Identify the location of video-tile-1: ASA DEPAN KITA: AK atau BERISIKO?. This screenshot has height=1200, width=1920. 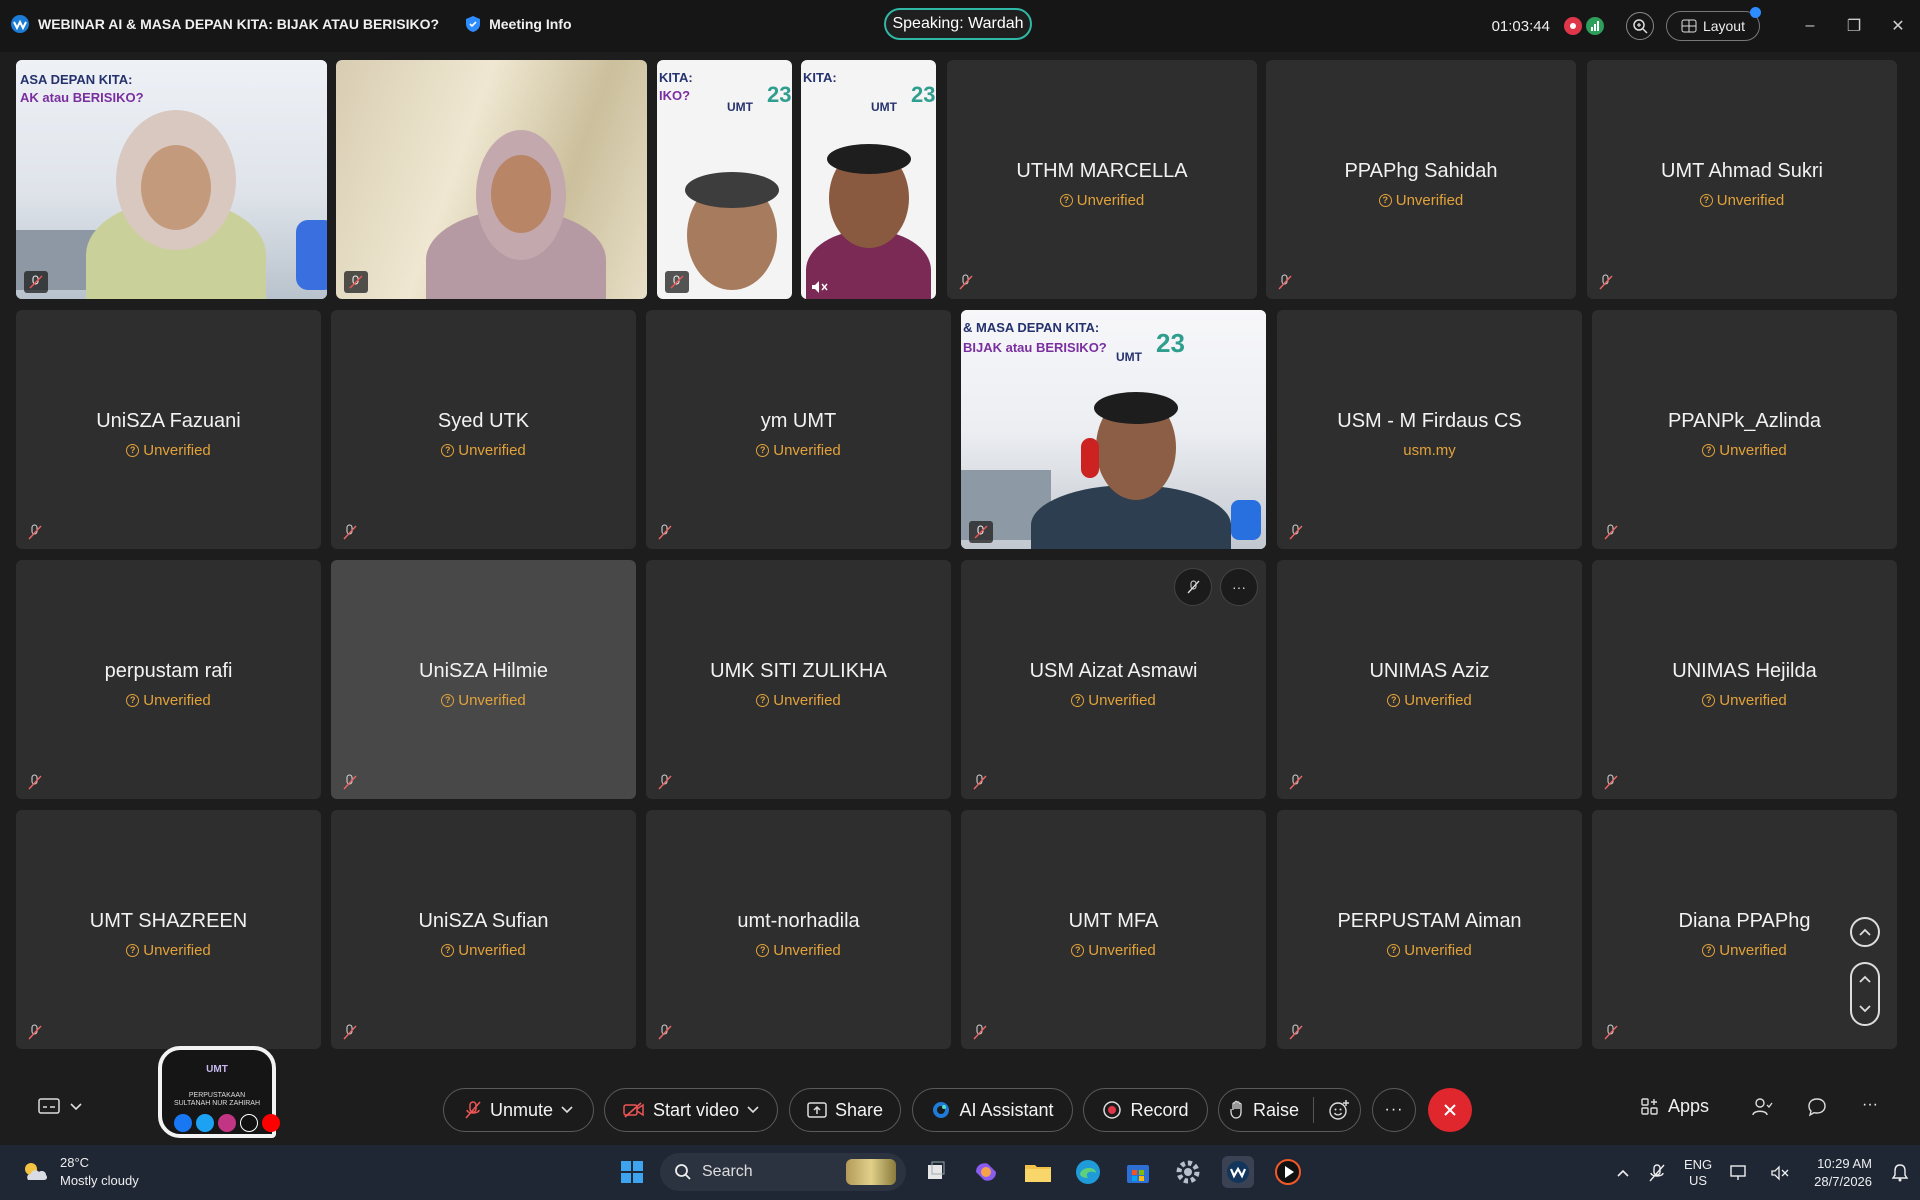
(171, 179).